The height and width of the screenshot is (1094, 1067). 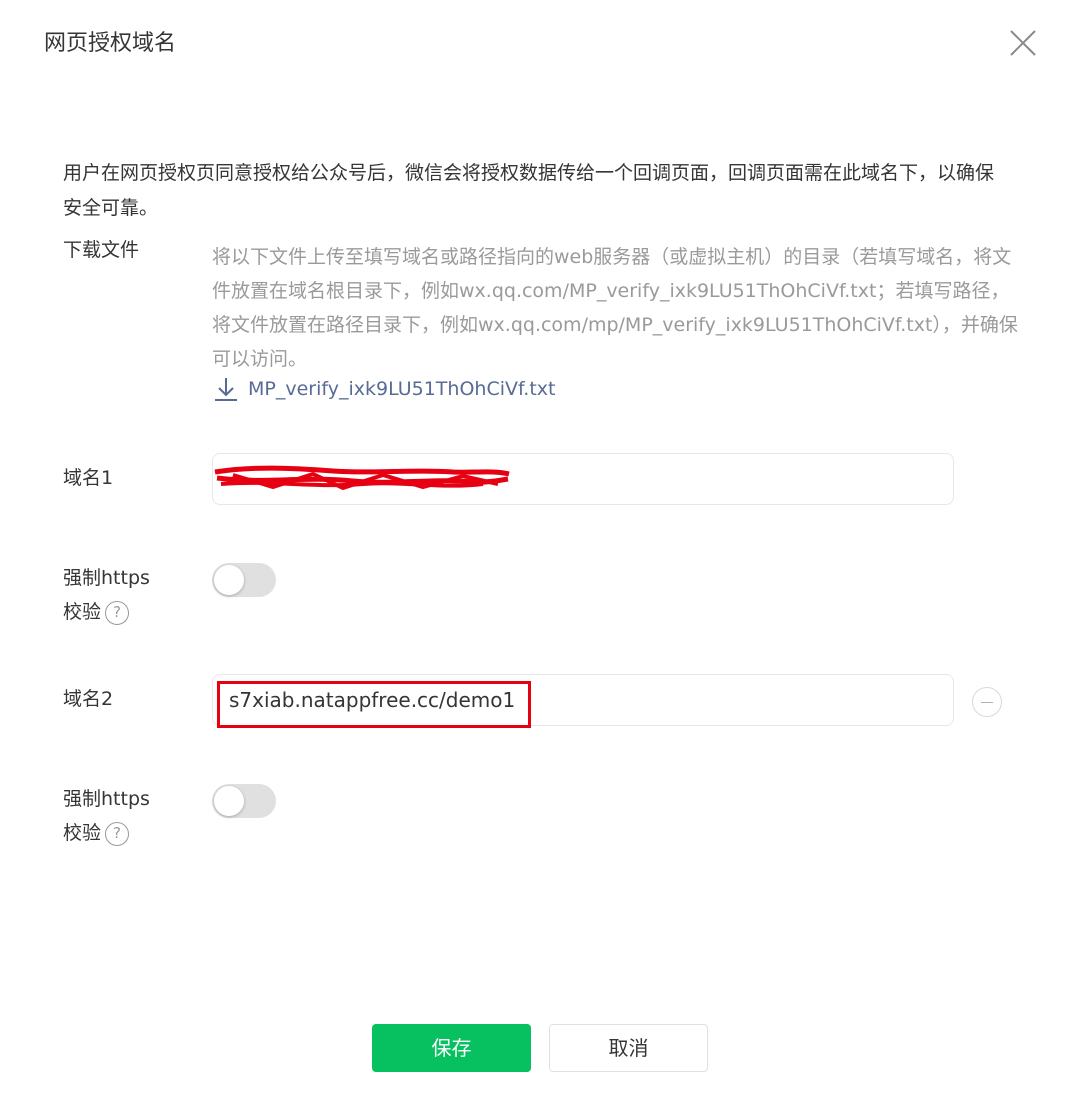 What do you see at coordinates (402, 389) in the screenshot?
I see `download-file-name: MP_verify_ixk9LU51ThOhCiVf.txt` at bounding box center [402, 389].